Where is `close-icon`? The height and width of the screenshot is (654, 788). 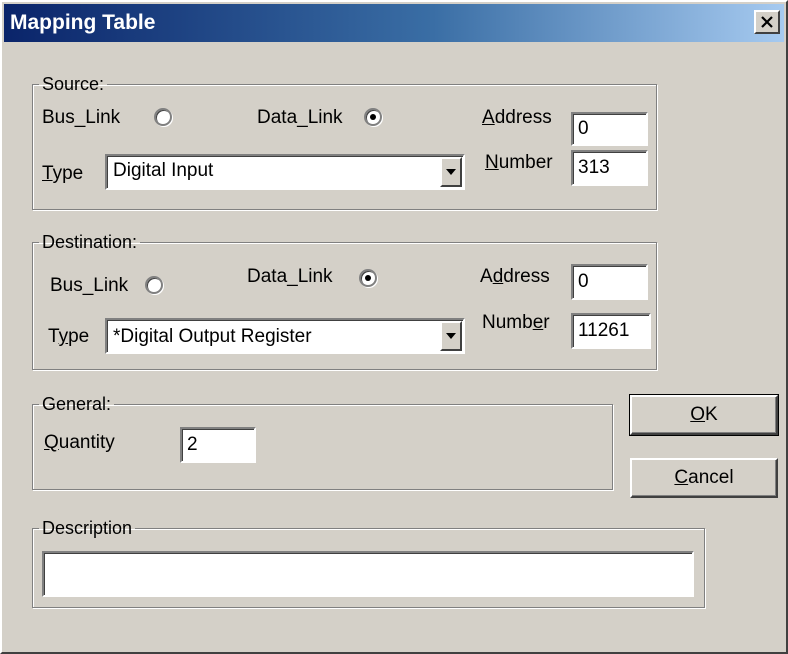 close-icon is located at coordinates (767, 22).